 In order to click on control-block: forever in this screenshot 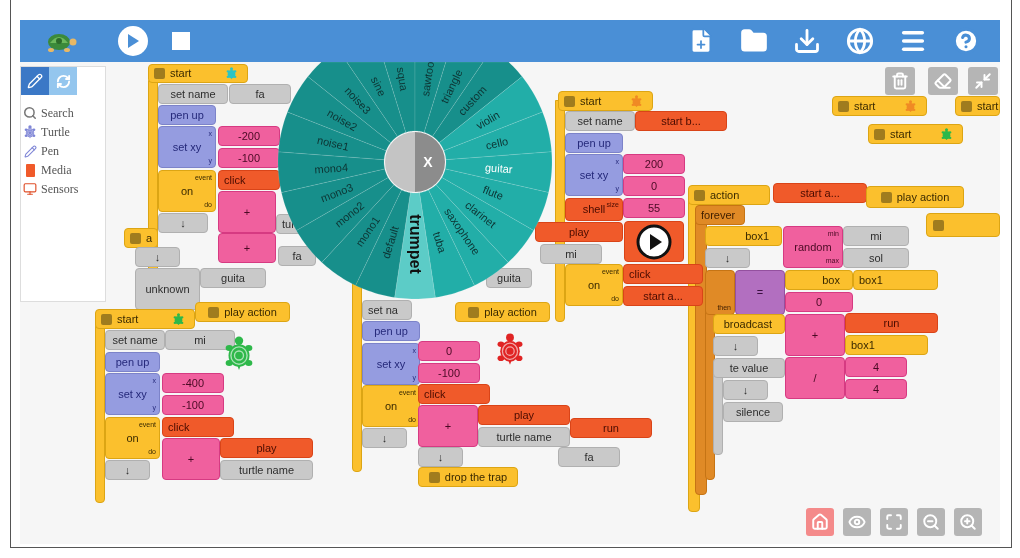, I will do `click(720, 215)`.